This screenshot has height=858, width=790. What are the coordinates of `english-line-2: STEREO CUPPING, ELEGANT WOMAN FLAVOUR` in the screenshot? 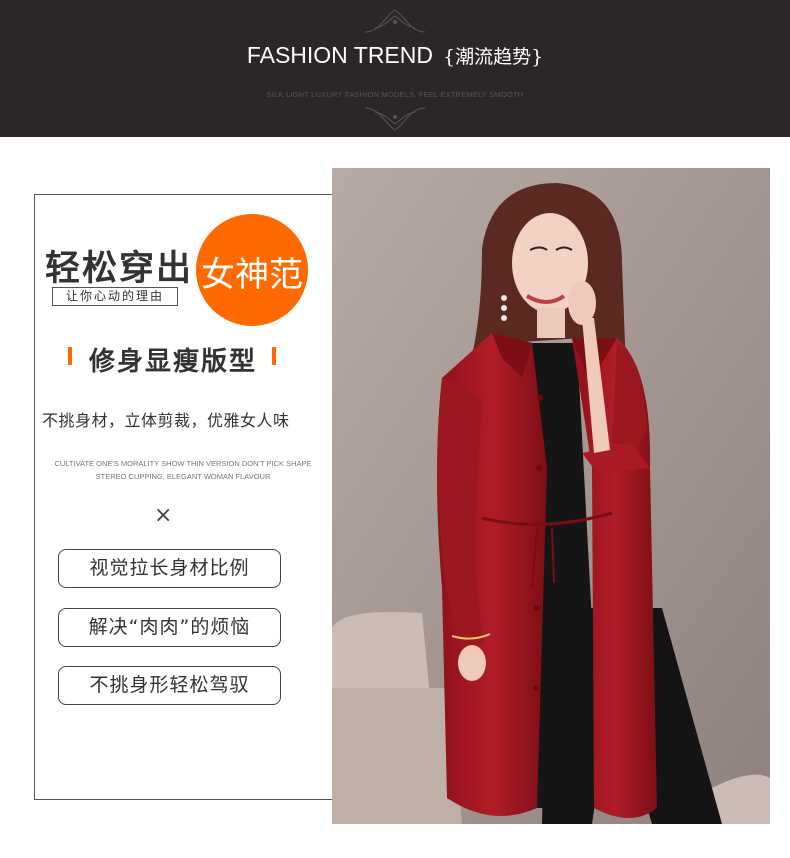 It's located at (183, 476).